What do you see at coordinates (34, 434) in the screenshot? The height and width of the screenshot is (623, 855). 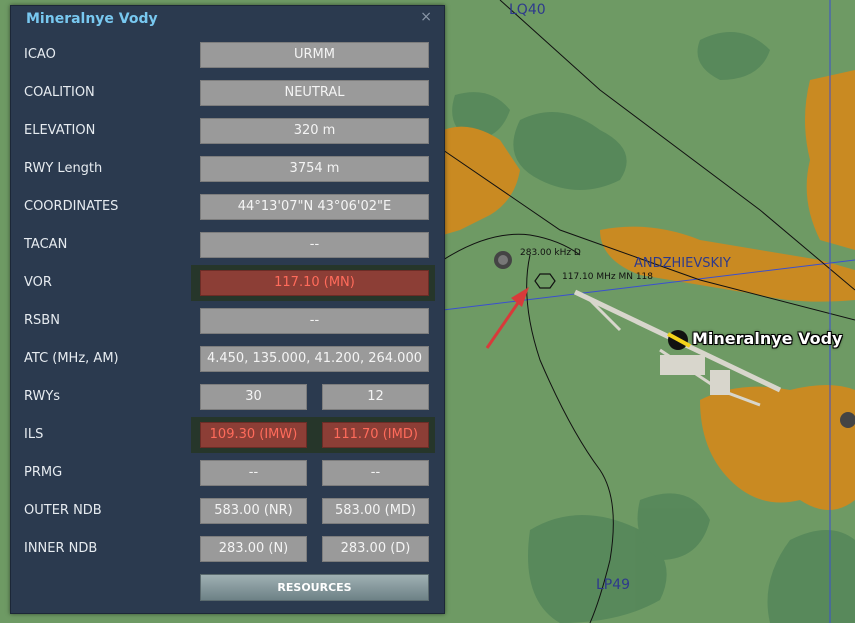 I see `row-label: ILS` at bounding box center [34, 434].